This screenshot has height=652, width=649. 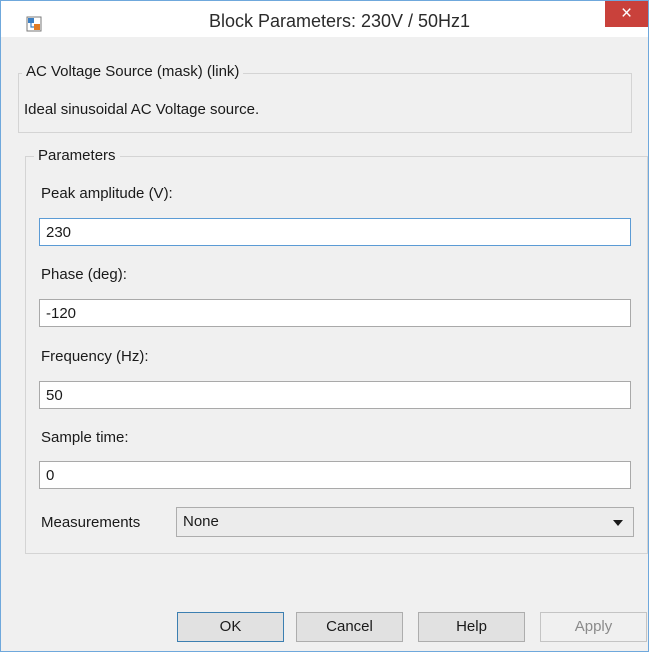 I want to click on measurements-label: Measurements, so click(x=91, y=522).